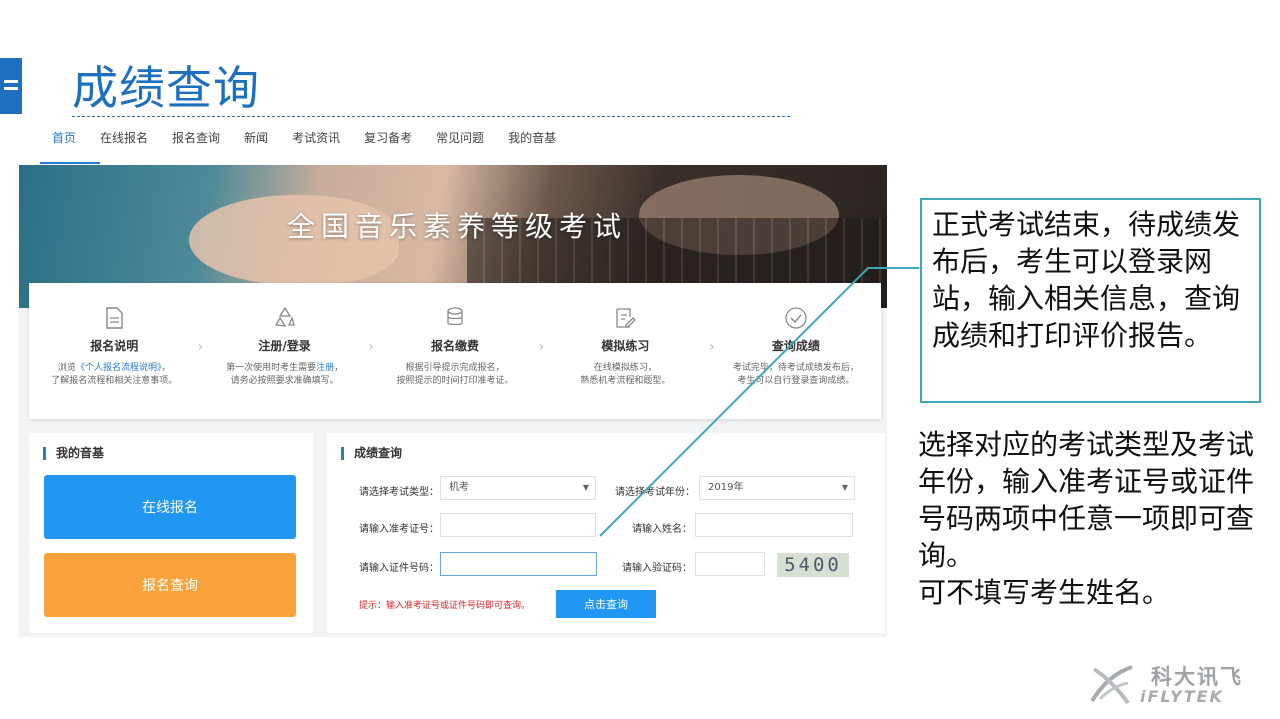 The width and height of the screenshot is (1280, 719). Describe the element at coordinates (518, 525) in the screenshot. I see `ticket-number-input` at that location.